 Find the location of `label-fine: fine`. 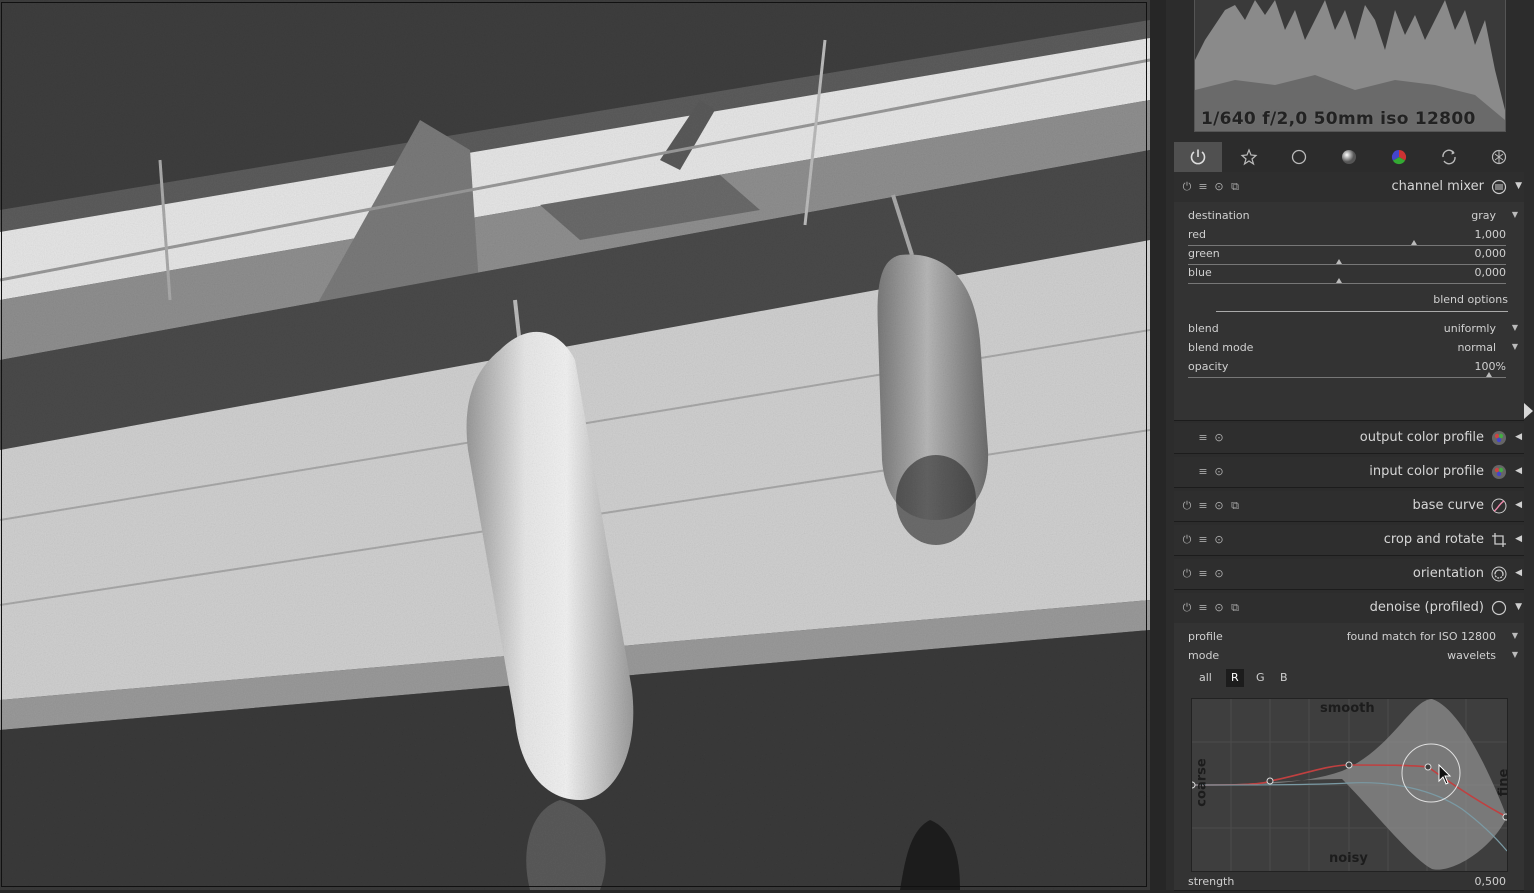

label-fine: fine is located at coordinates (1502, 782).